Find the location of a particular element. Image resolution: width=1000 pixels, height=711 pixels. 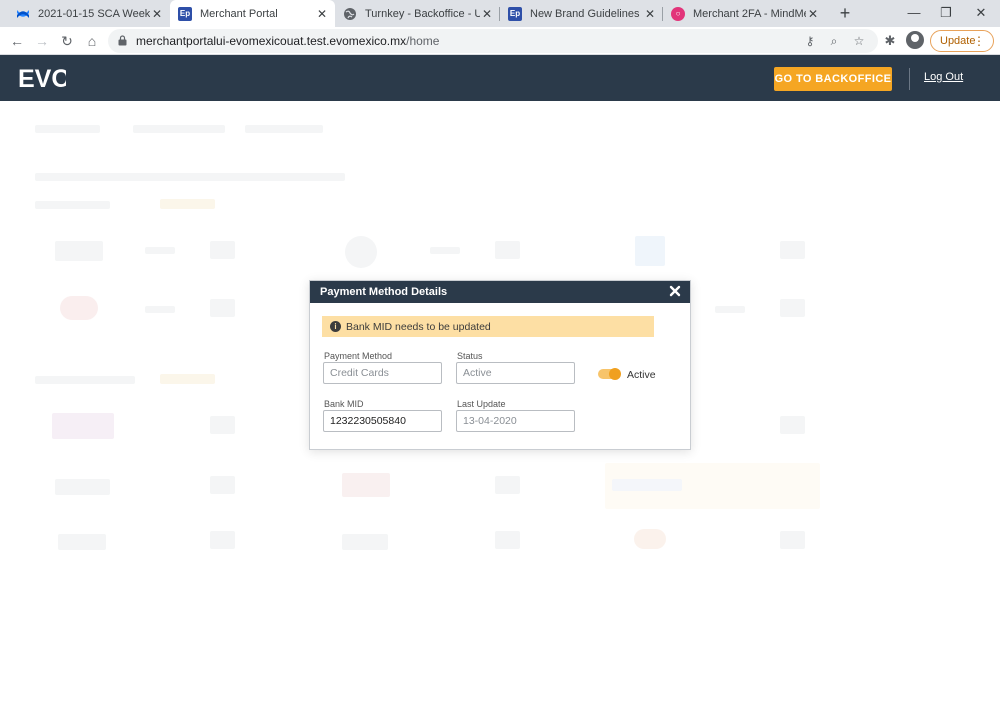

payment-method-field: Credit Cards is located at coordinates (382, 373).